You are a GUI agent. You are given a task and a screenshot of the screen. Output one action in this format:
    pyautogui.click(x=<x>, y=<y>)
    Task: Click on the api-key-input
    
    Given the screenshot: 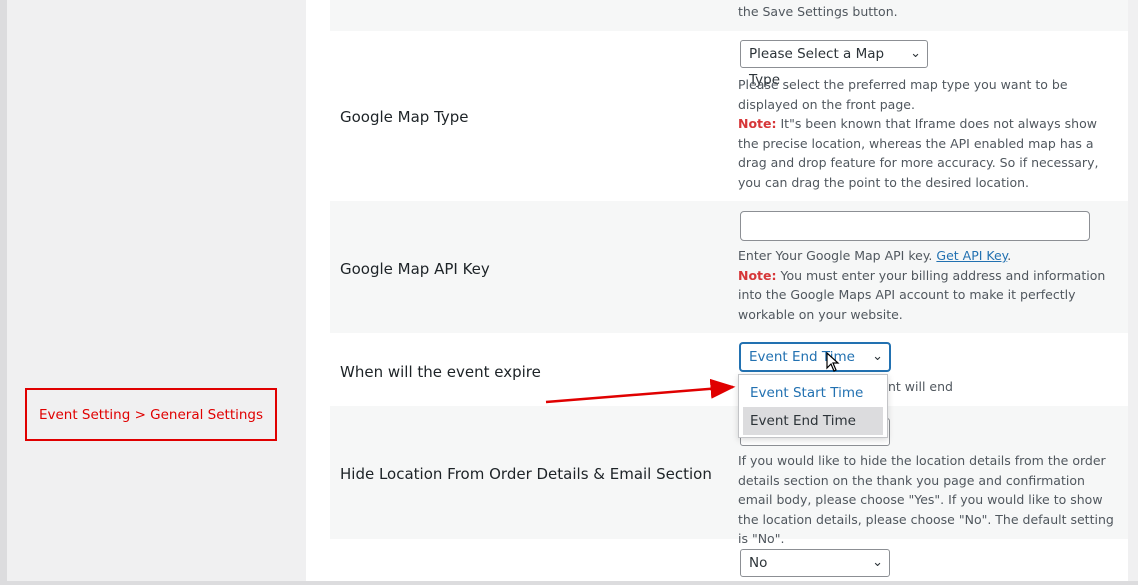 What is the action you would take?
    pyautogui.click(x=915, y=226)
    